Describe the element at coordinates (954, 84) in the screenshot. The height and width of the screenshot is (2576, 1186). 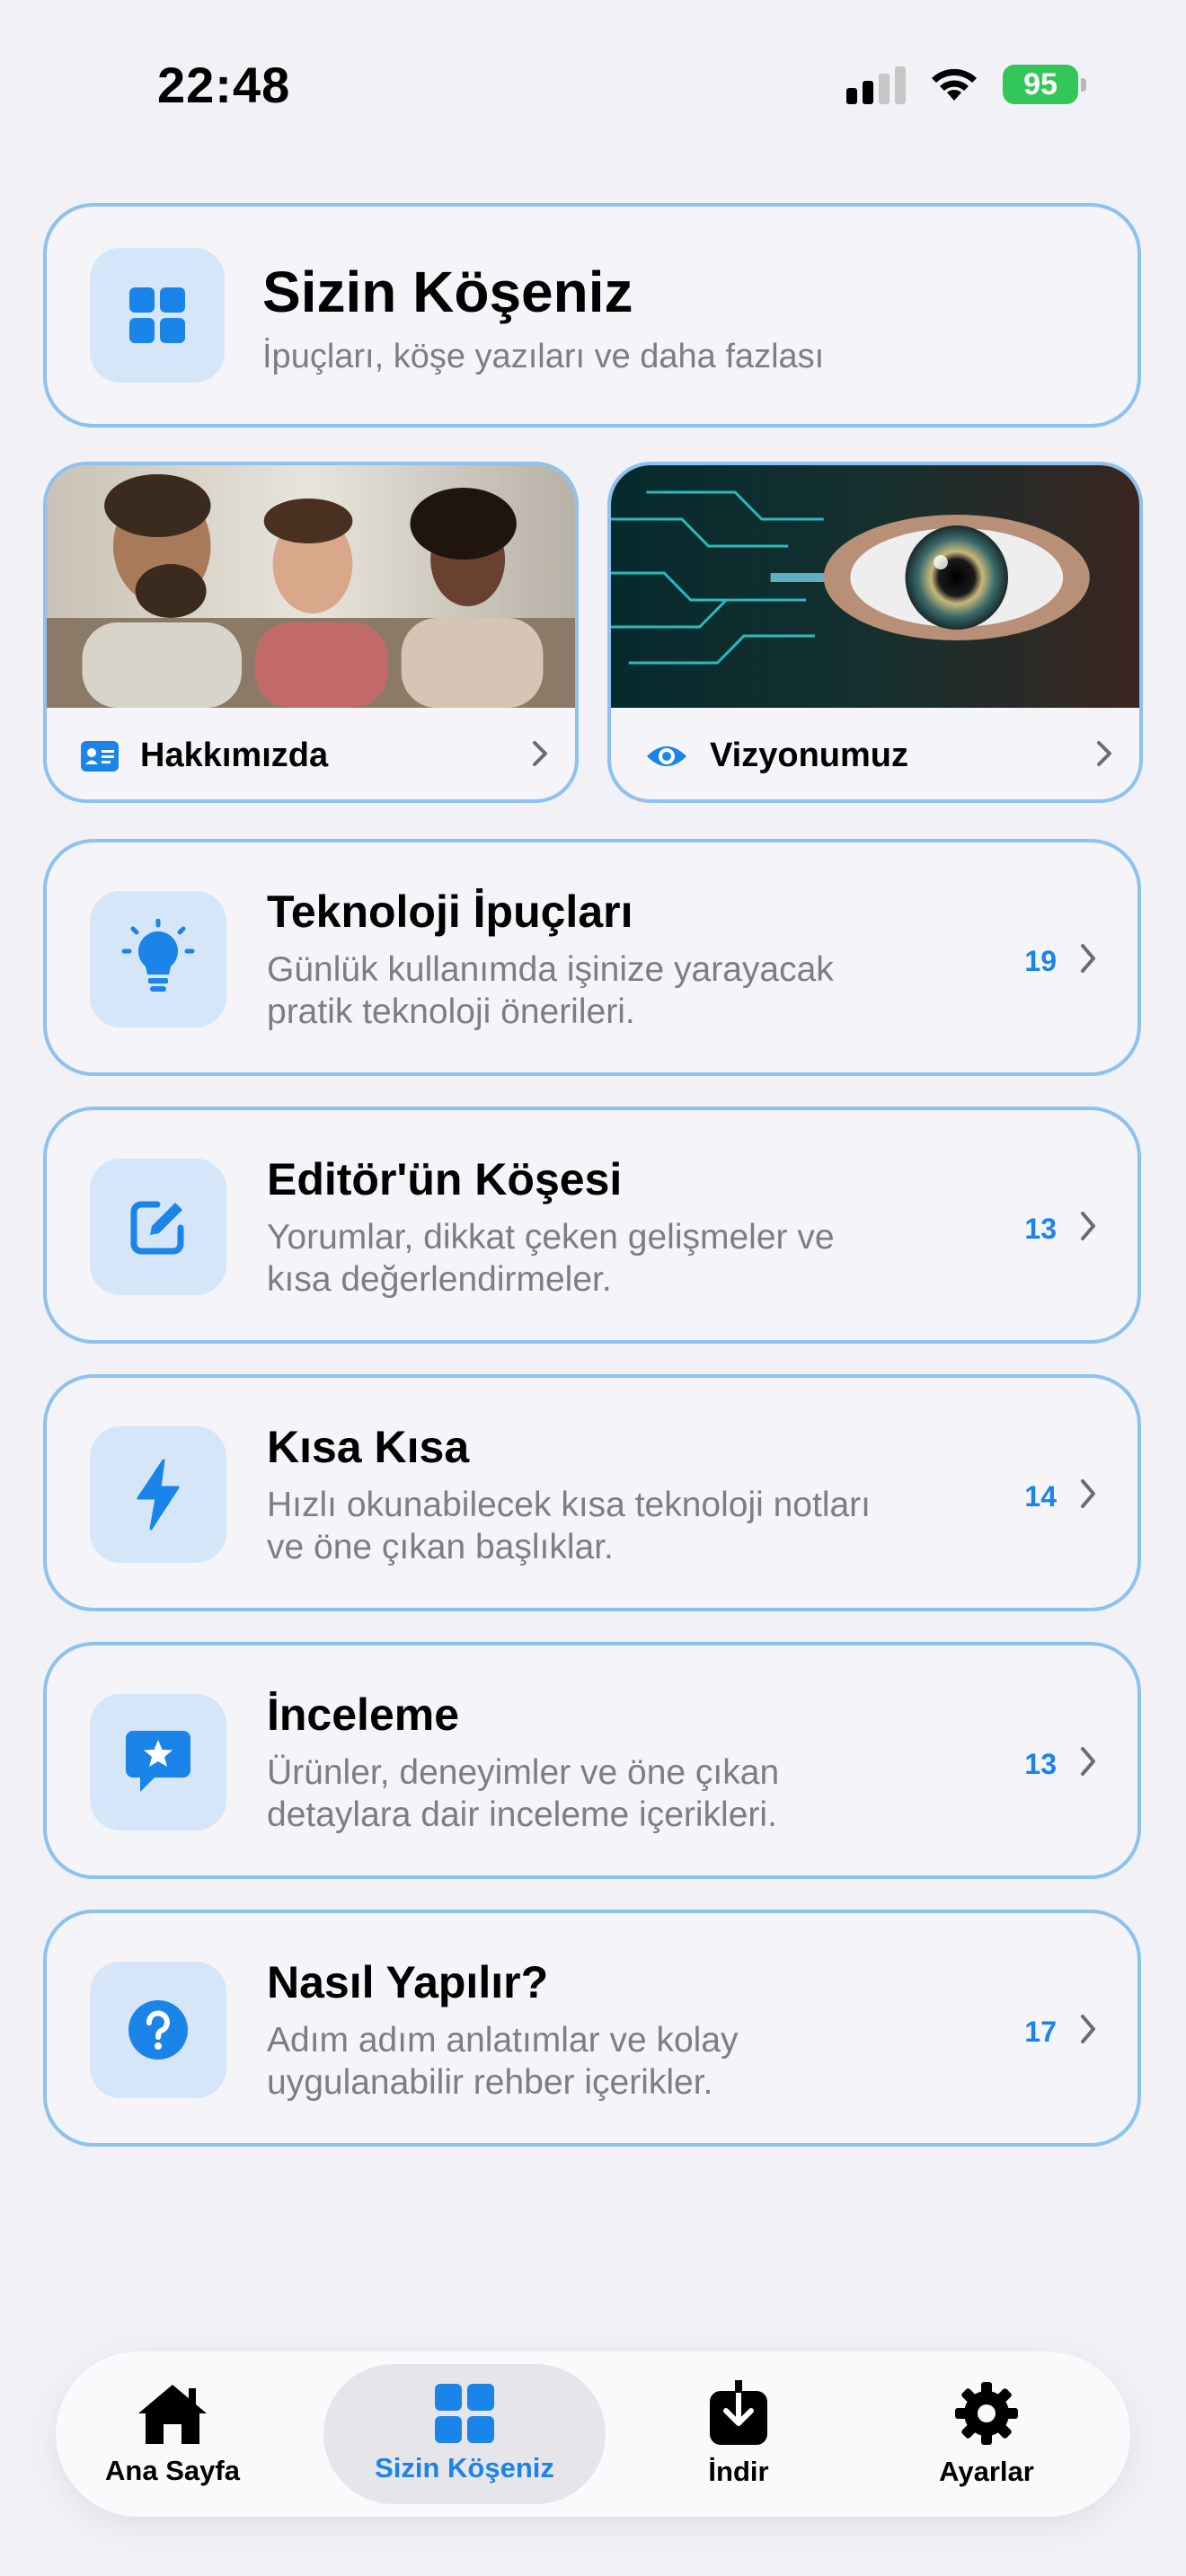
I see `wifi-icon` at that location.